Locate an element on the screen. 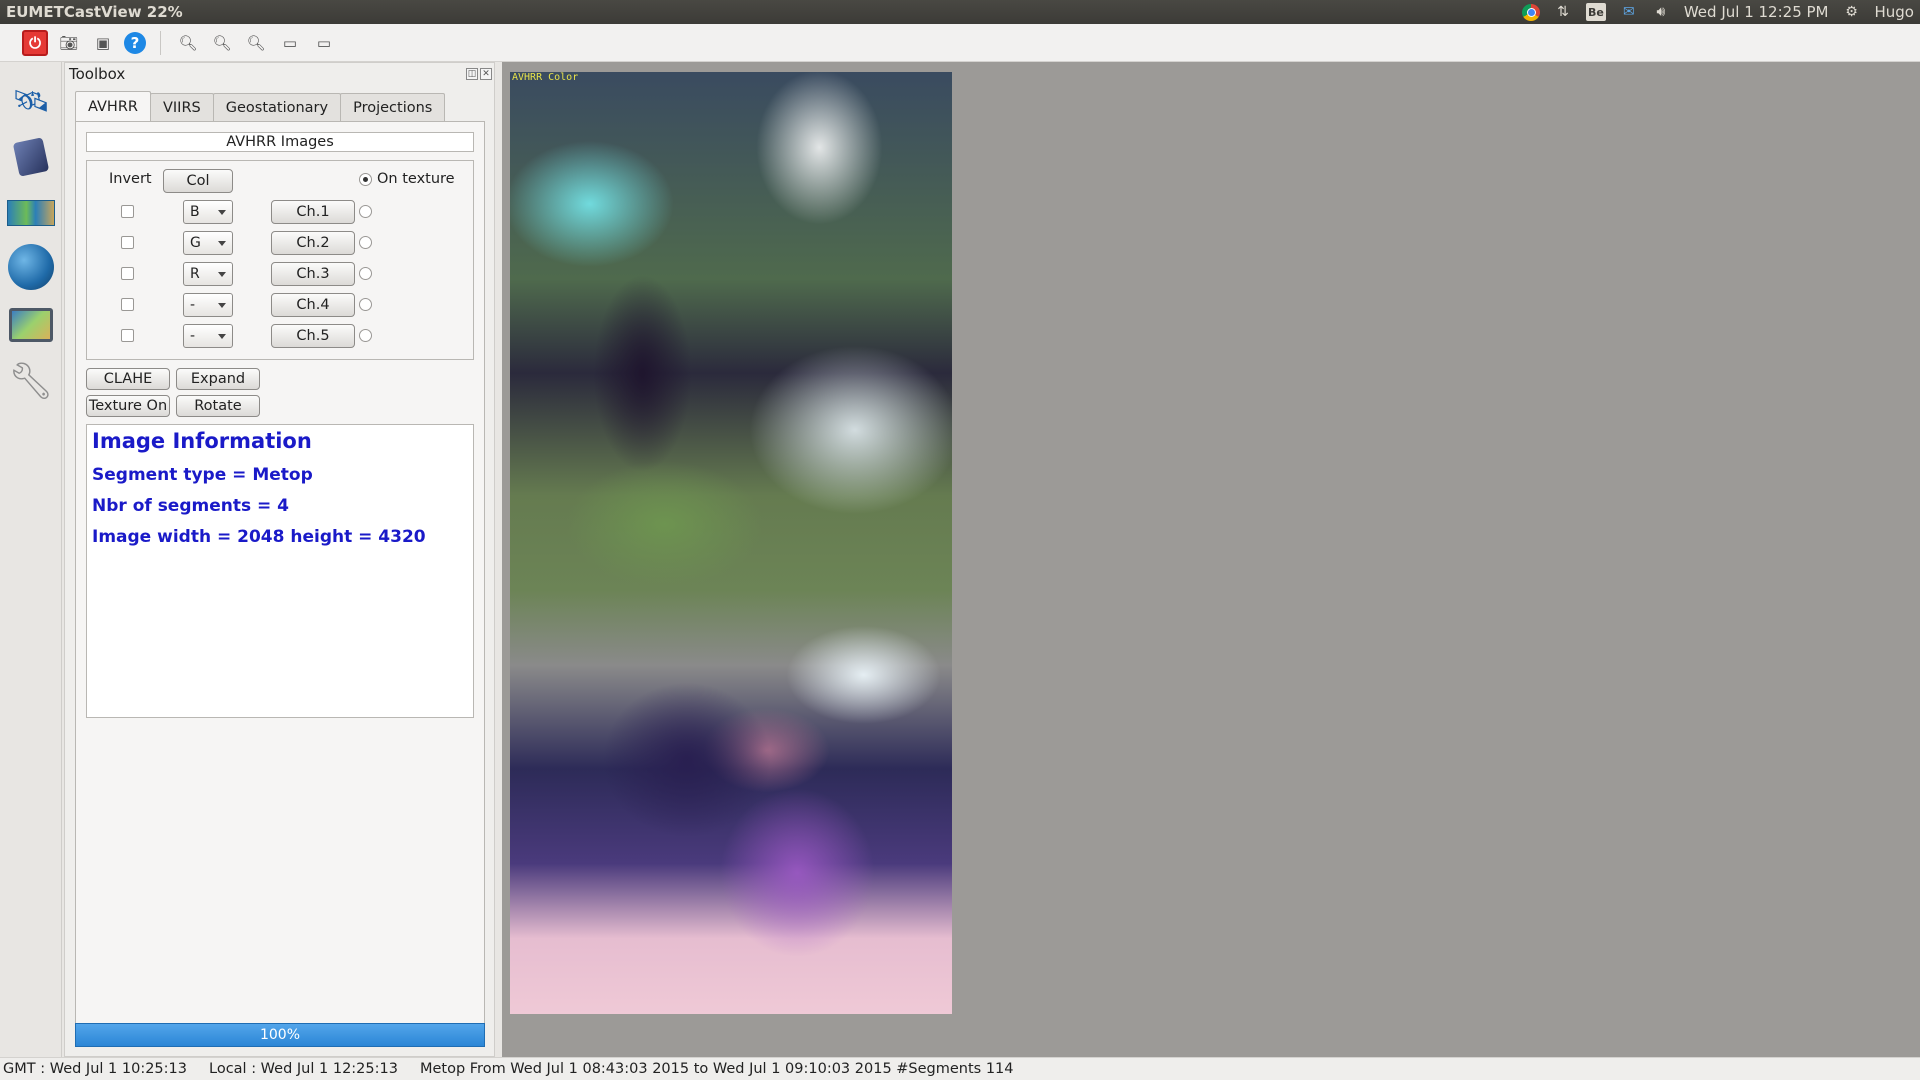 The image size is (1920, 1080). be-indicator-icon: Be is located at coordinates (1596, 12).